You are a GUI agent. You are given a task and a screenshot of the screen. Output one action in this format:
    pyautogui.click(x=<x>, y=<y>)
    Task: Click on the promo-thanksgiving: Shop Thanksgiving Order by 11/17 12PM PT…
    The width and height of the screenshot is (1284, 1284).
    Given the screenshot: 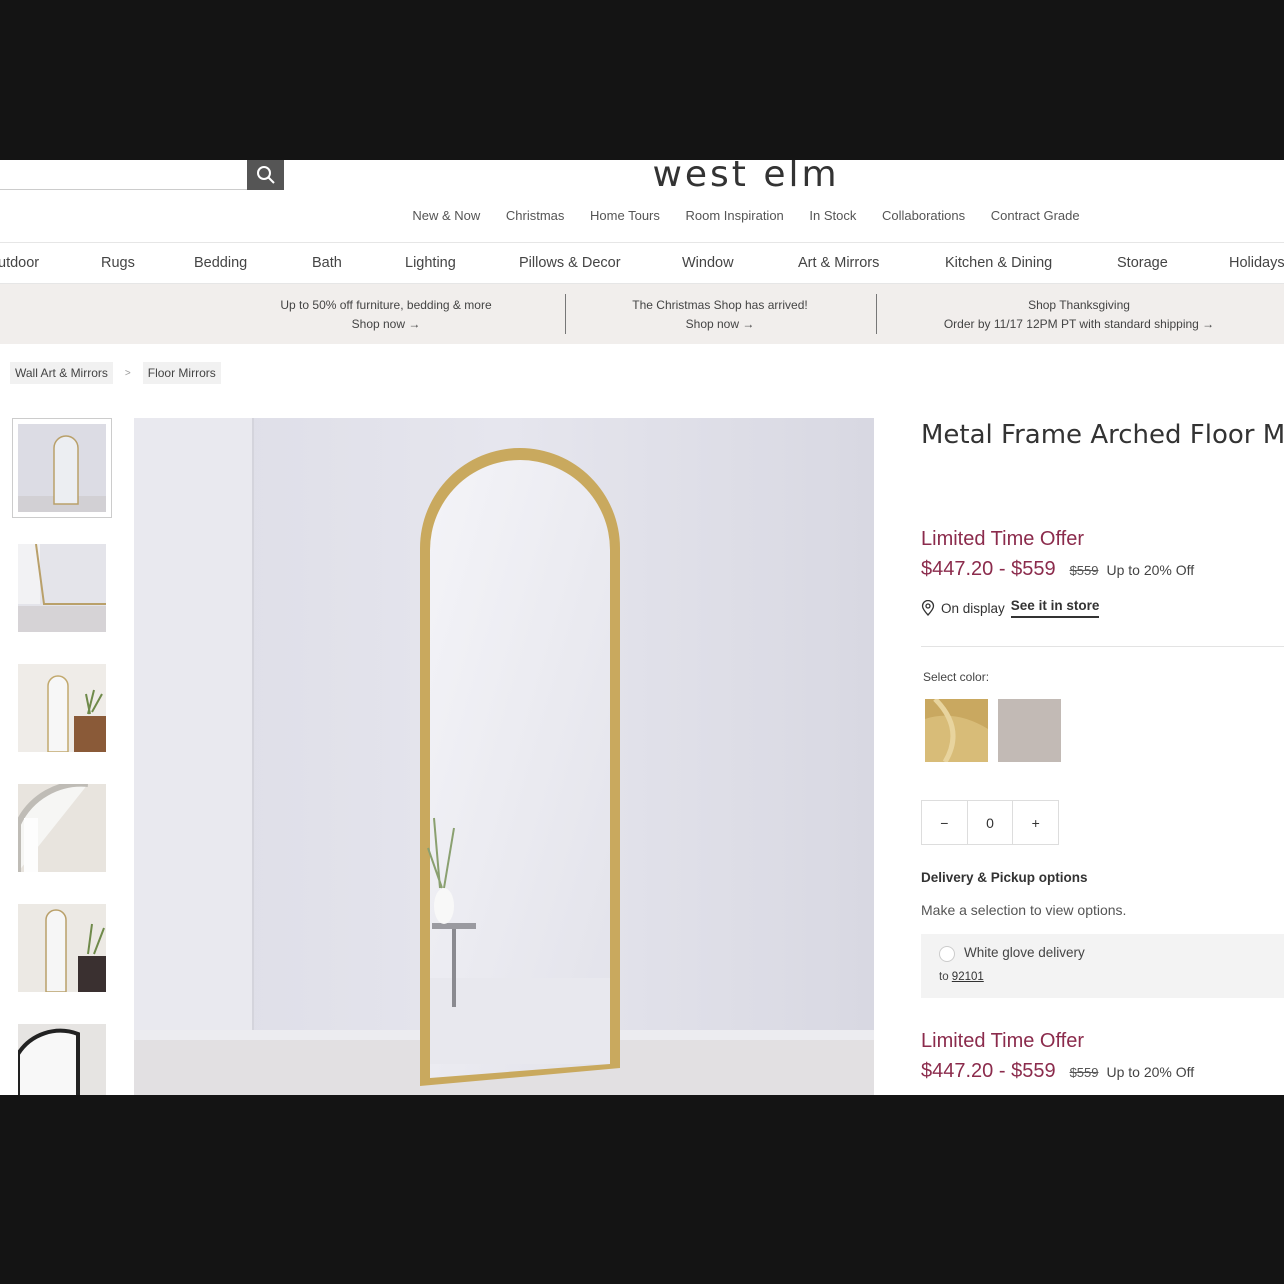 What is the action you would take?
    pyautogui.click(x=1079, y=315)
    